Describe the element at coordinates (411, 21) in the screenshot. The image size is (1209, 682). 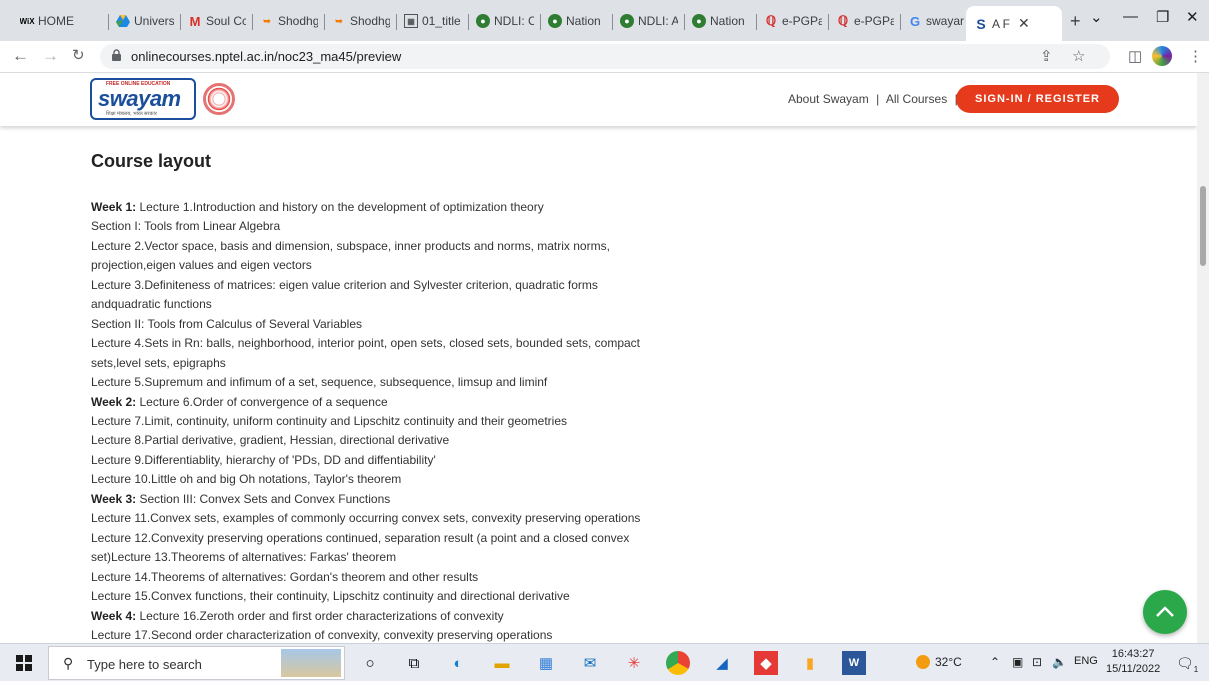
I see `document-icon: ▦` at that location.